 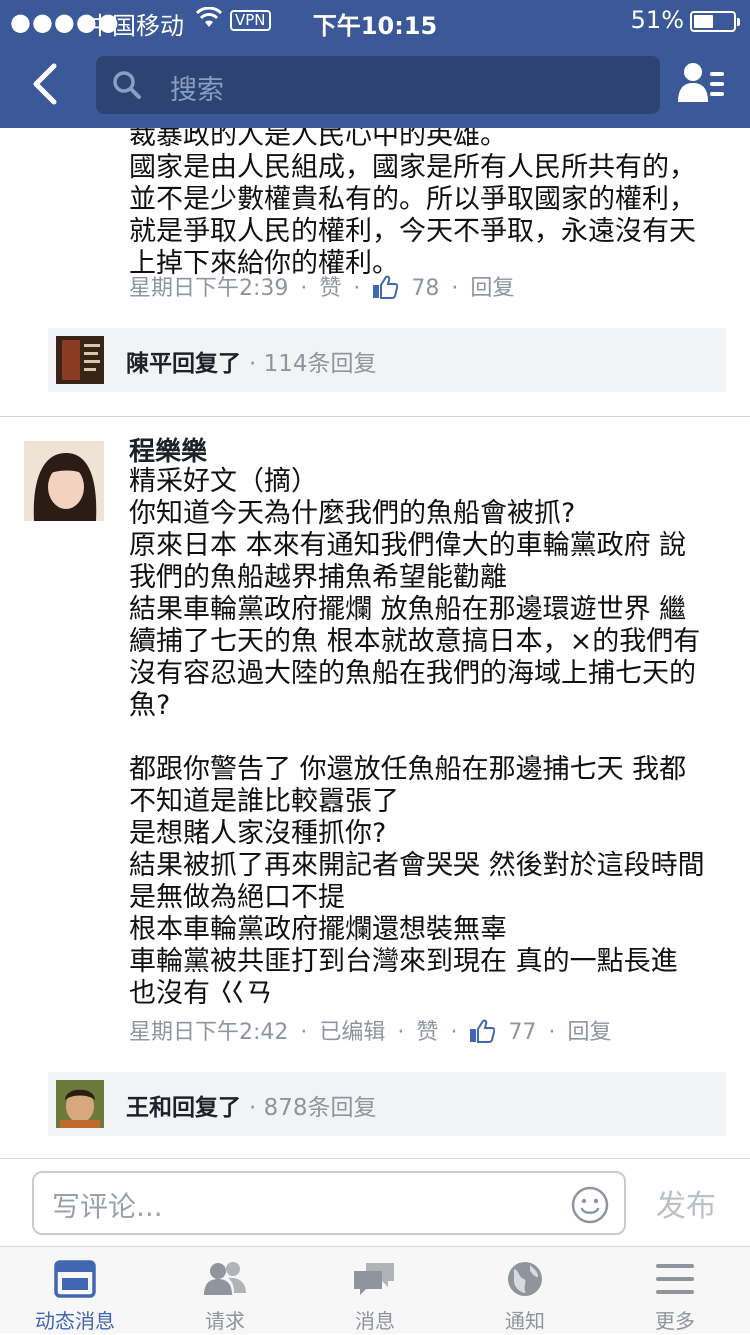 I want to click on comment-line: 是想賭人家沒種抓你?, so click(x=258, y=833).